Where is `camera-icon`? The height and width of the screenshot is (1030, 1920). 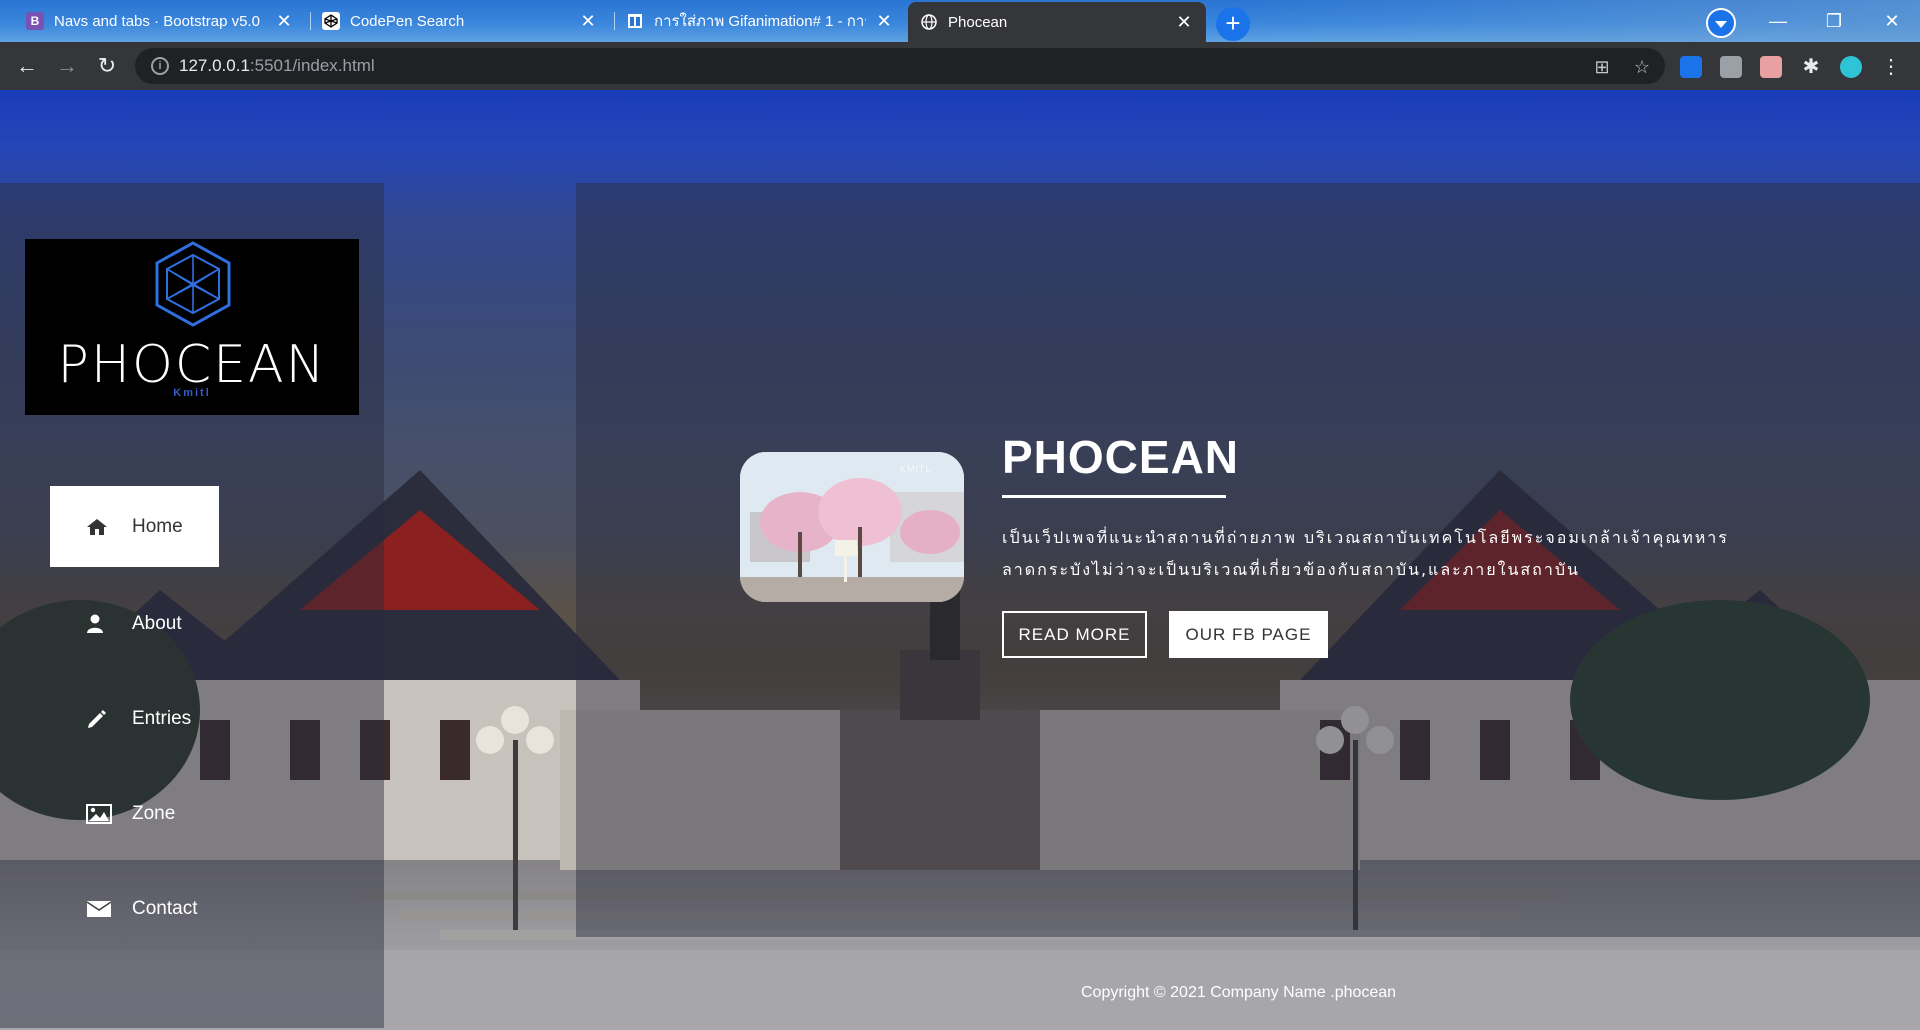 camera-icon is located at coordinates (1731, 67).